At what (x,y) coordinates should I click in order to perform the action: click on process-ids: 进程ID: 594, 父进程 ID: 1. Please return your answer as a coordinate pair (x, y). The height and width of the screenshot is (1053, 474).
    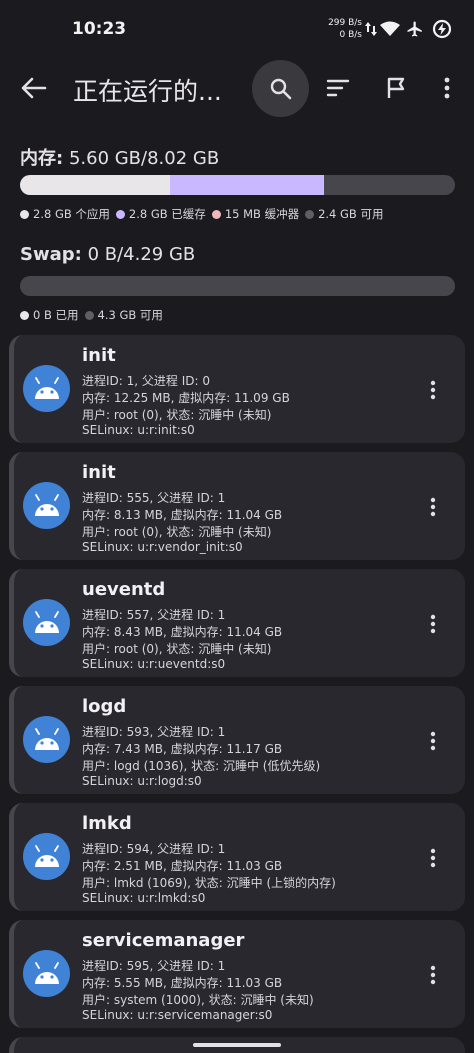
    Looking at the image, I should click on (154, 849).